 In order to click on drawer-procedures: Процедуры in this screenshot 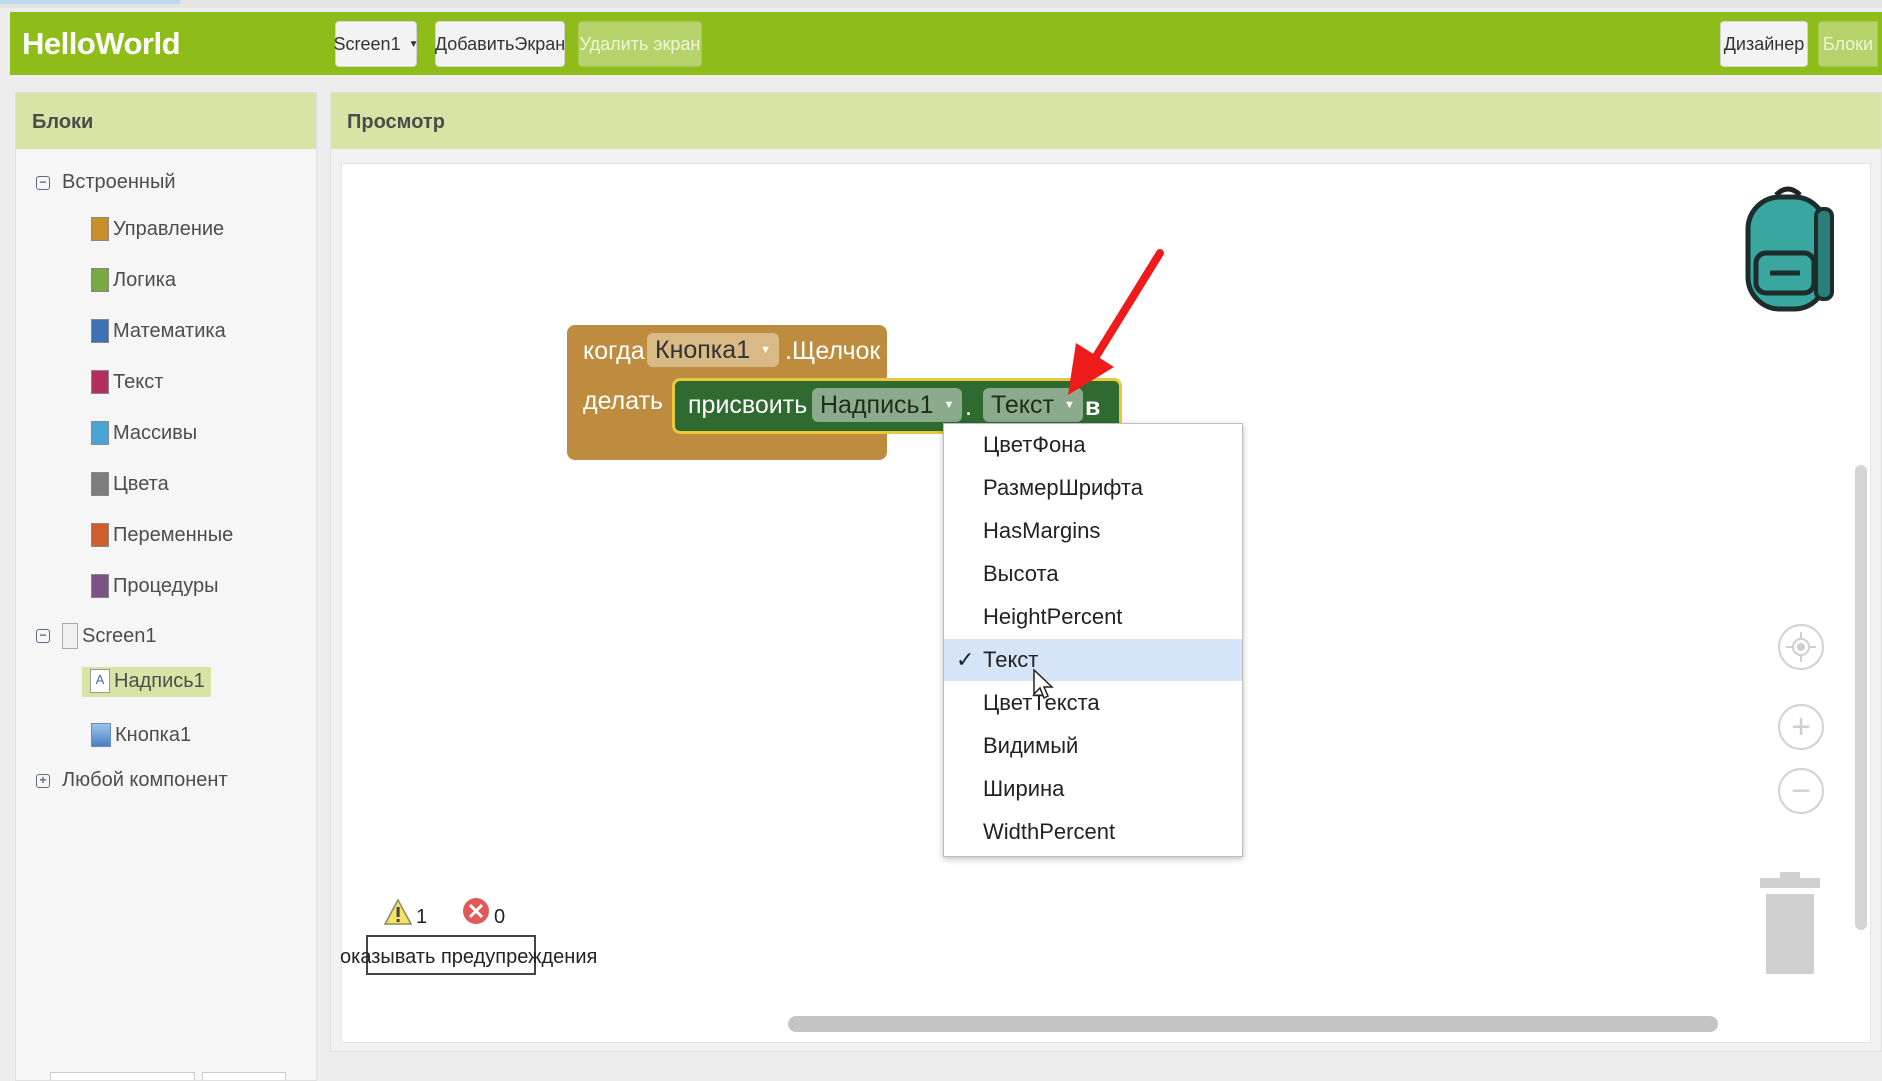, I will do `click(154, 586)`.